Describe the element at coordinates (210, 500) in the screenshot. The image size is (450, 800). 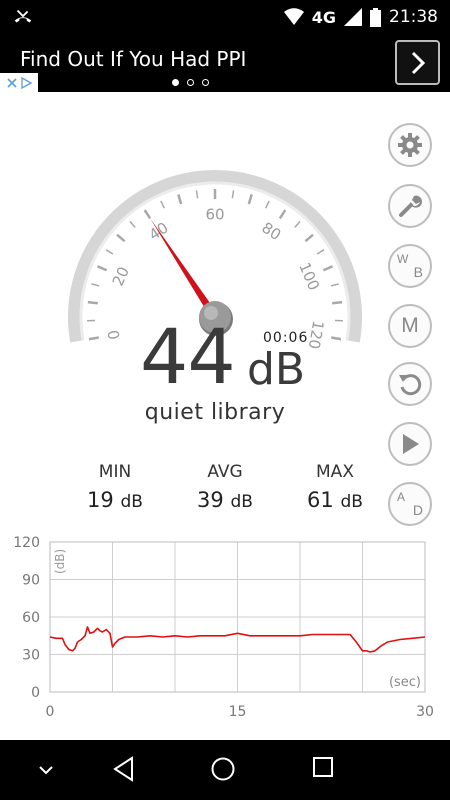
I see `stat-avg-value: 39` at that location.